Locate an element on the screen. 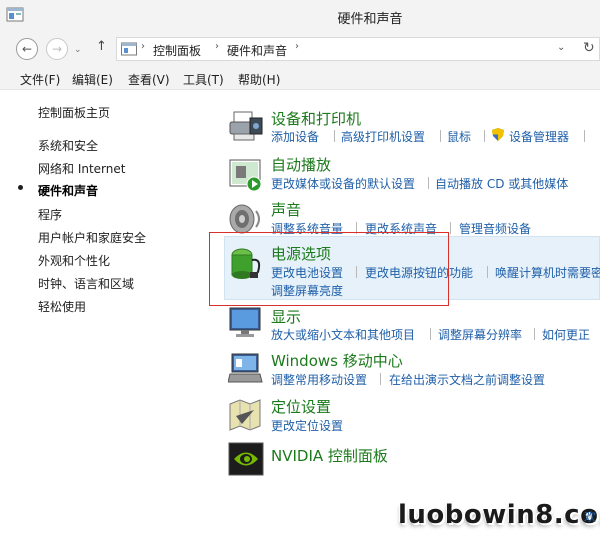 The height and width of the screenshot is (547, 600). refresh-icon: ↻ is located at coordinates (589, 48).